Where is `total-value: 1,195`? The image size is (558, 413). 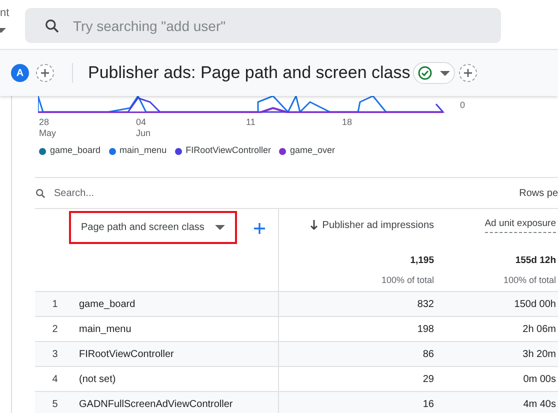
total-value: 1,195 is located at coordinates (422, 261).